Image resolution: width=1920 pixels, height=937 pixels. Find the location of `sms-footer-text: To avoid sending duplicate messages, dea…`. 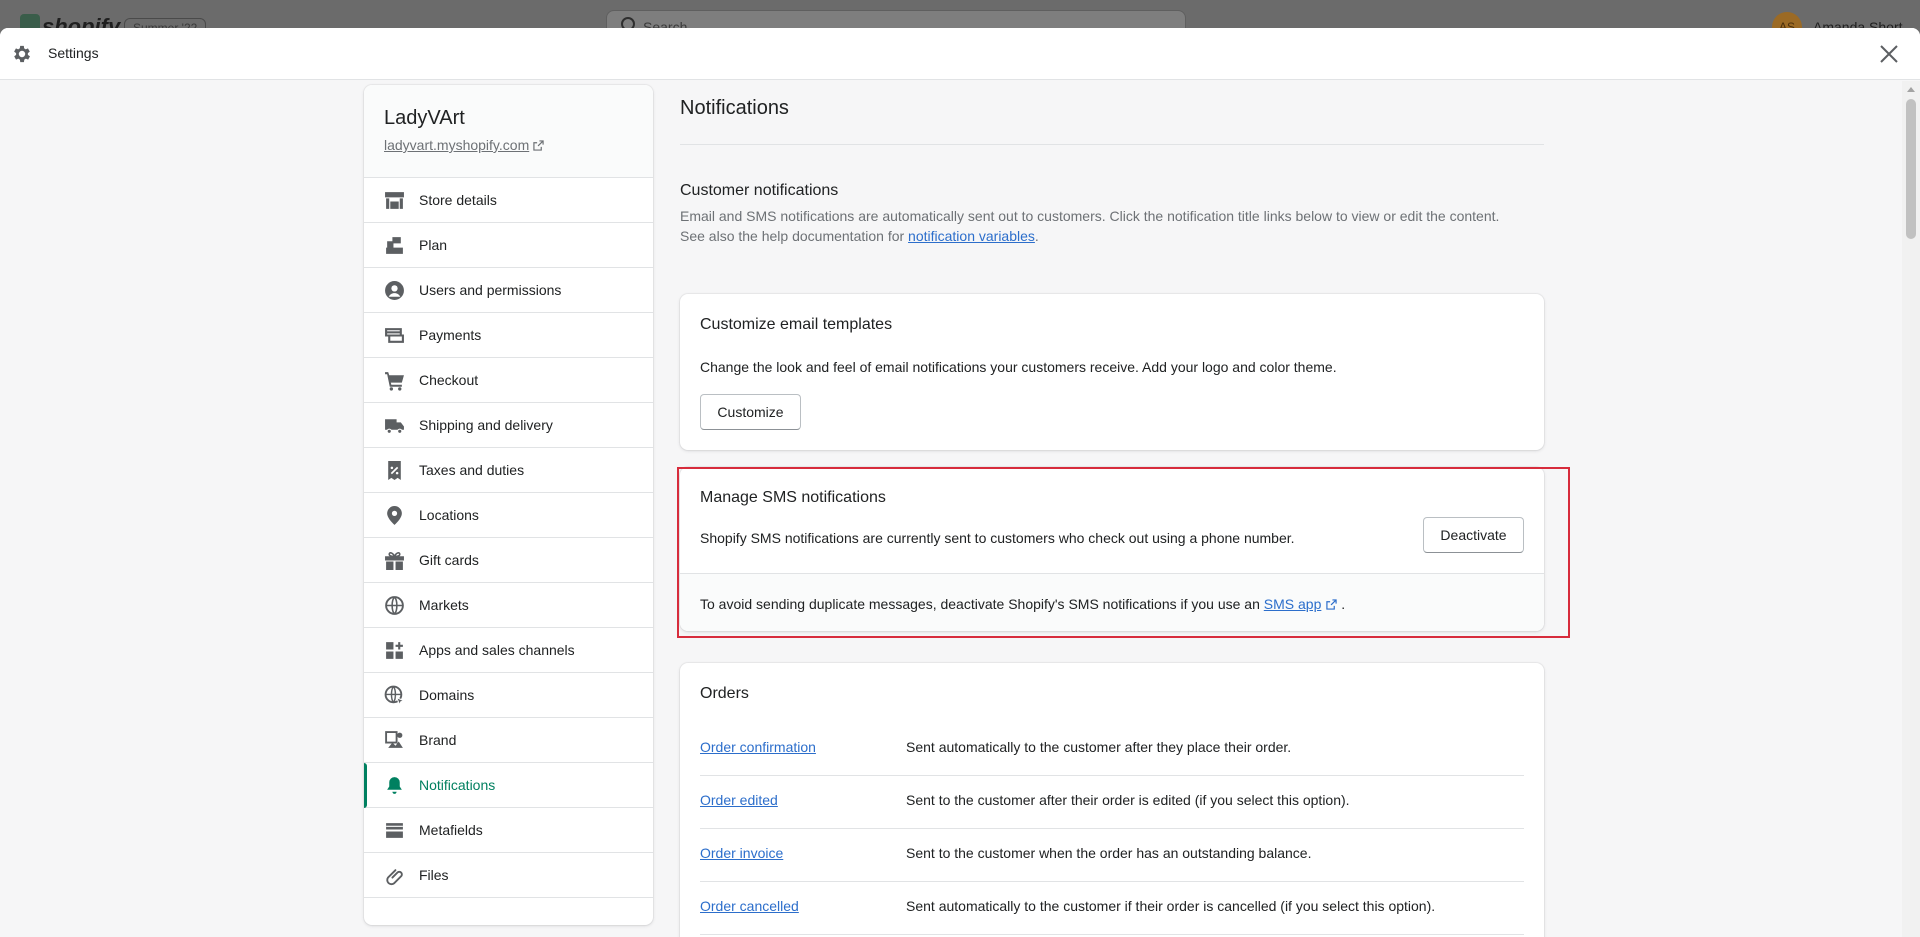

sms-footer-text: To avoid sending duplicate messages, dea… is located at coordinates (1022, 604).